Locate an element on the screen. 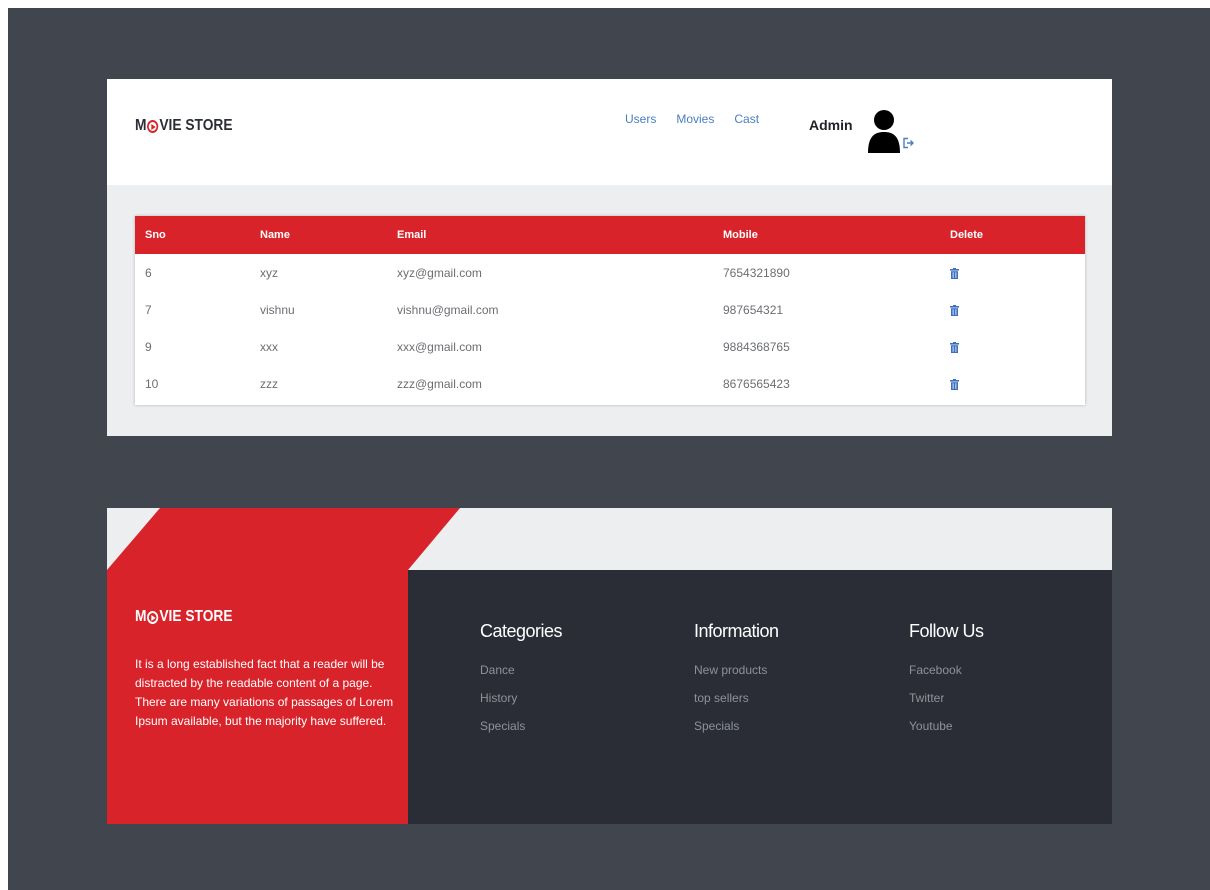  cell-name: vishnu is located at coordinates (277, 309).